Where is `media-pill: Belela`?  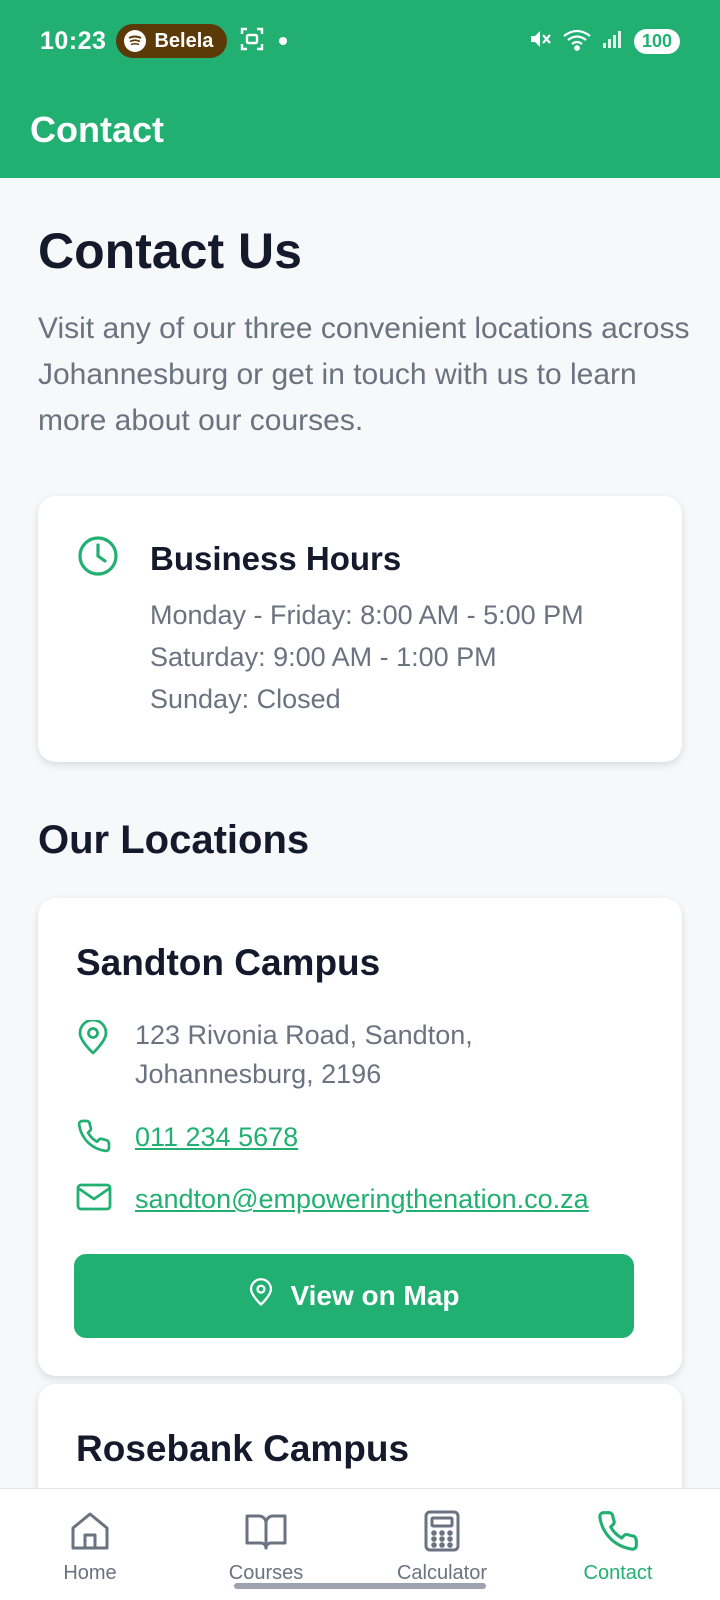
media-pill: Belela is located at coordinates (172, 41).